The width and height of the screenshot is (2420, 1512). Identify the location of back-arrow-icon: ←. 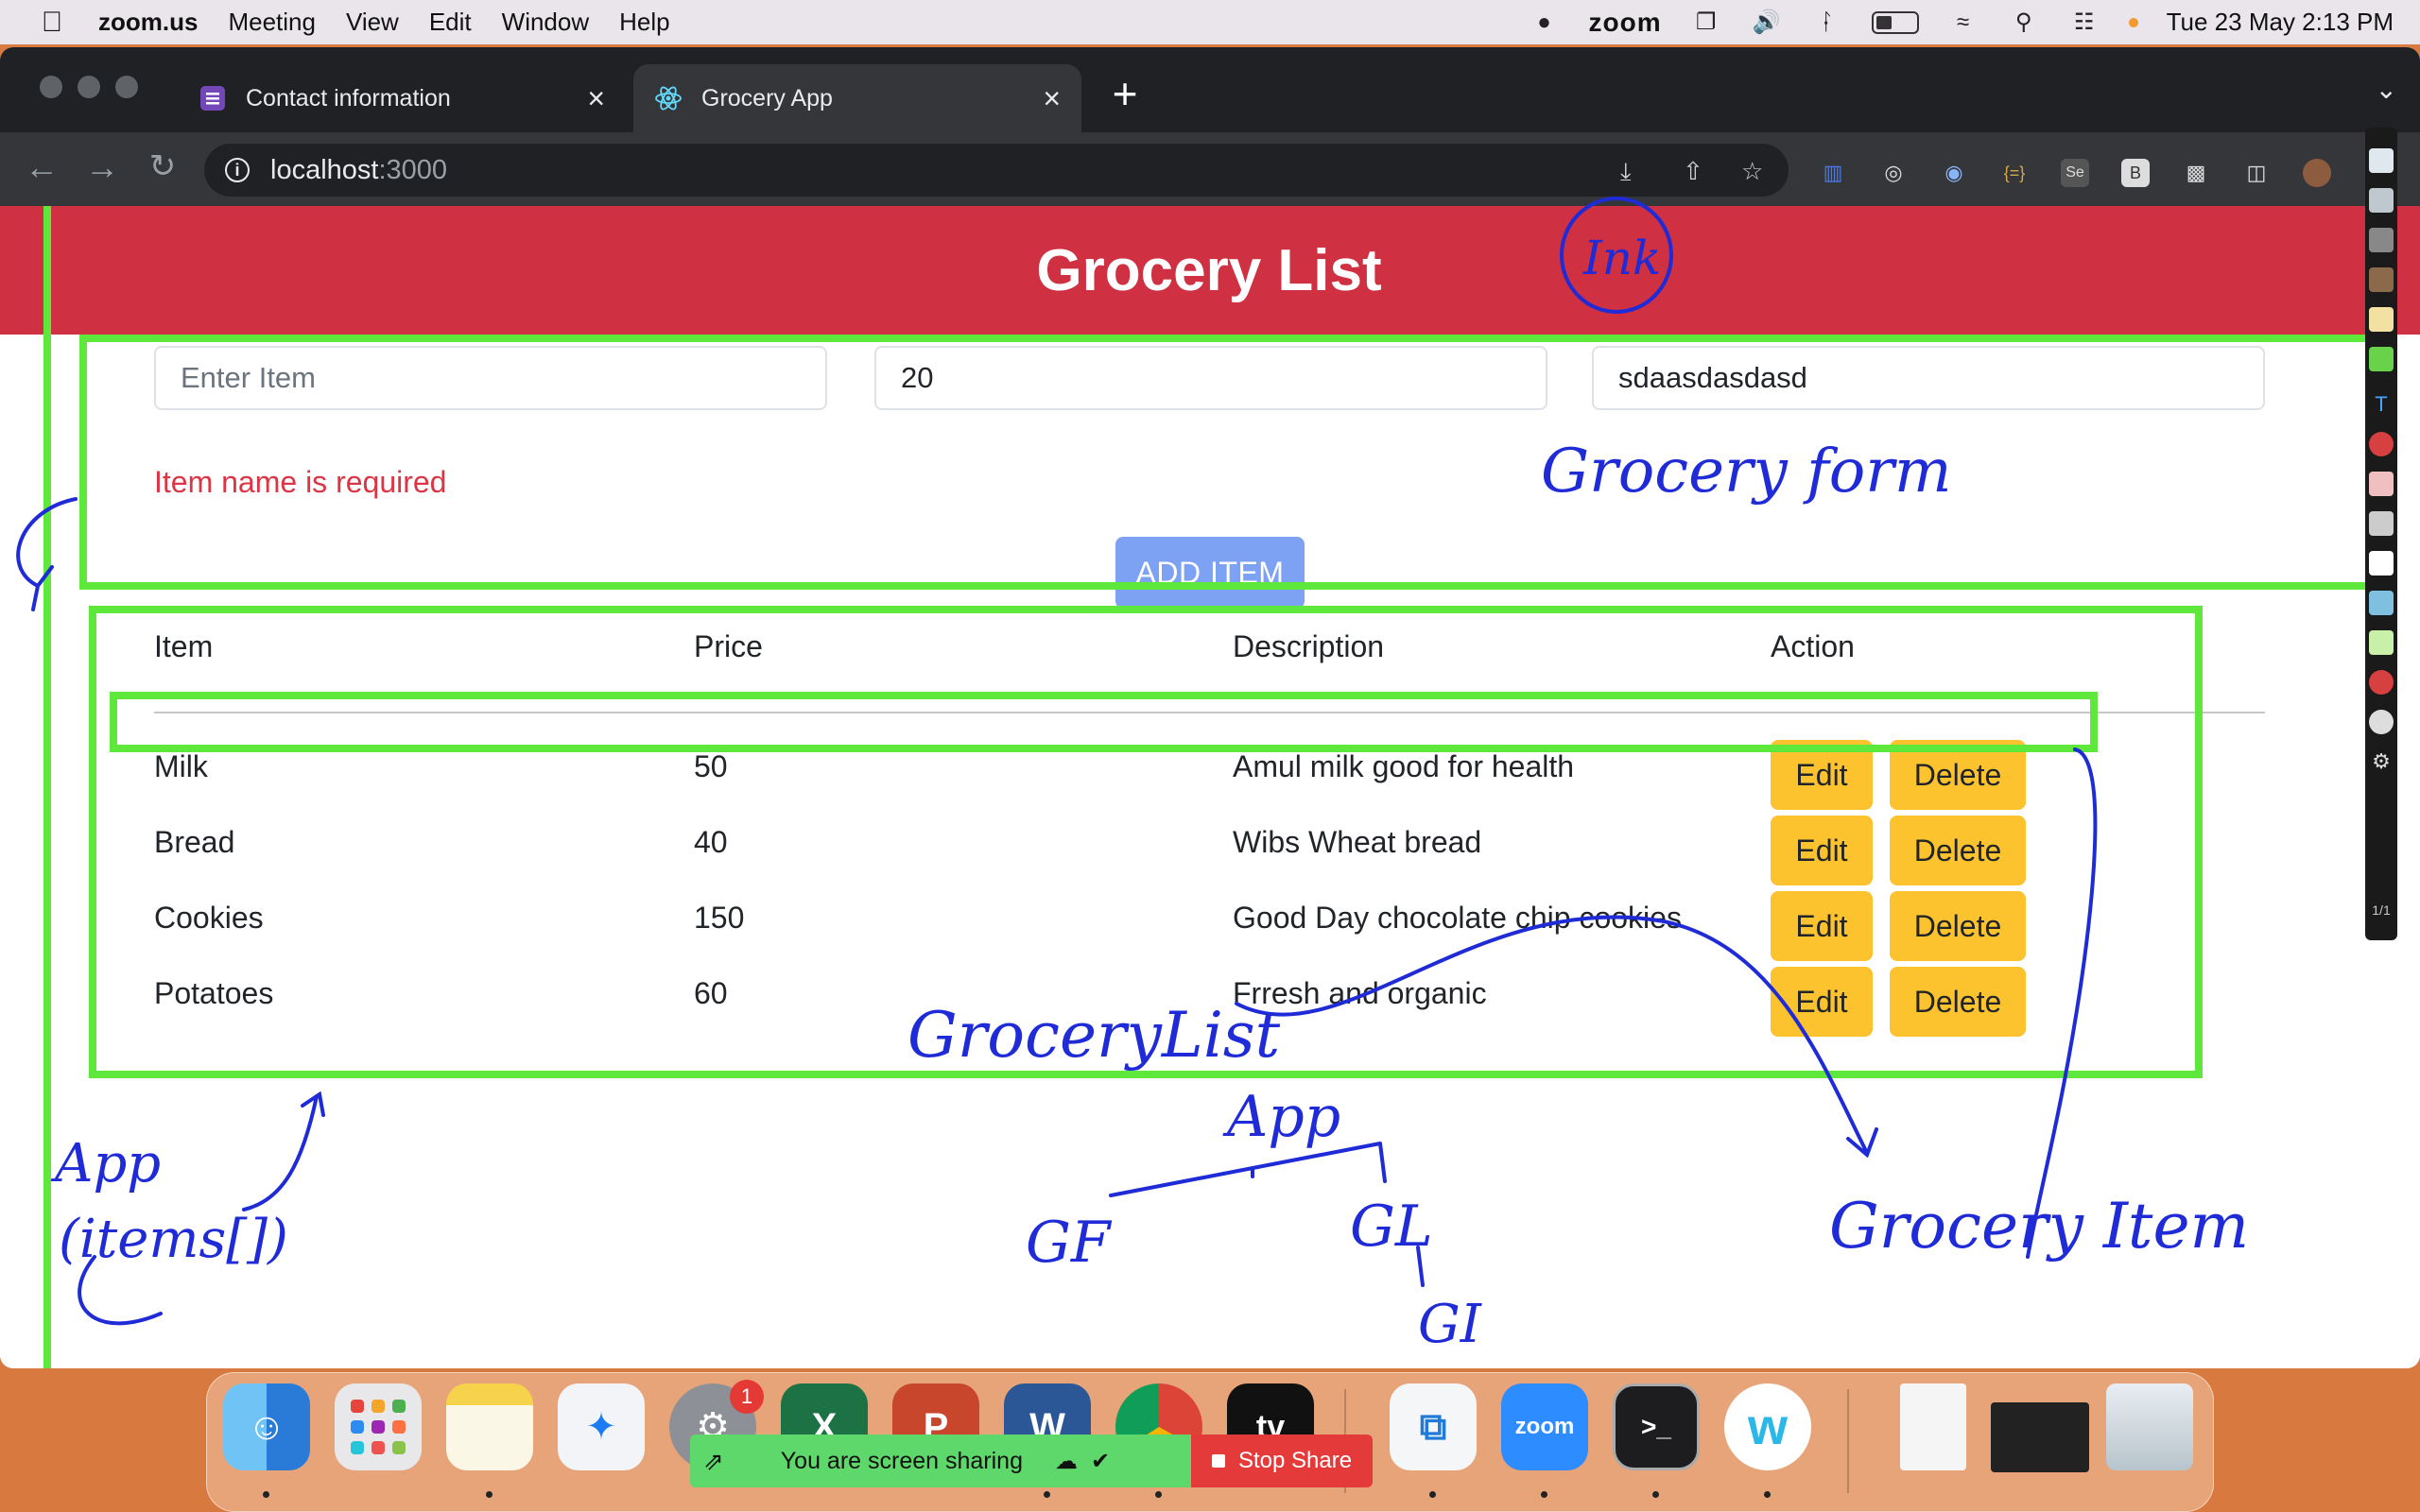
(41, 167).